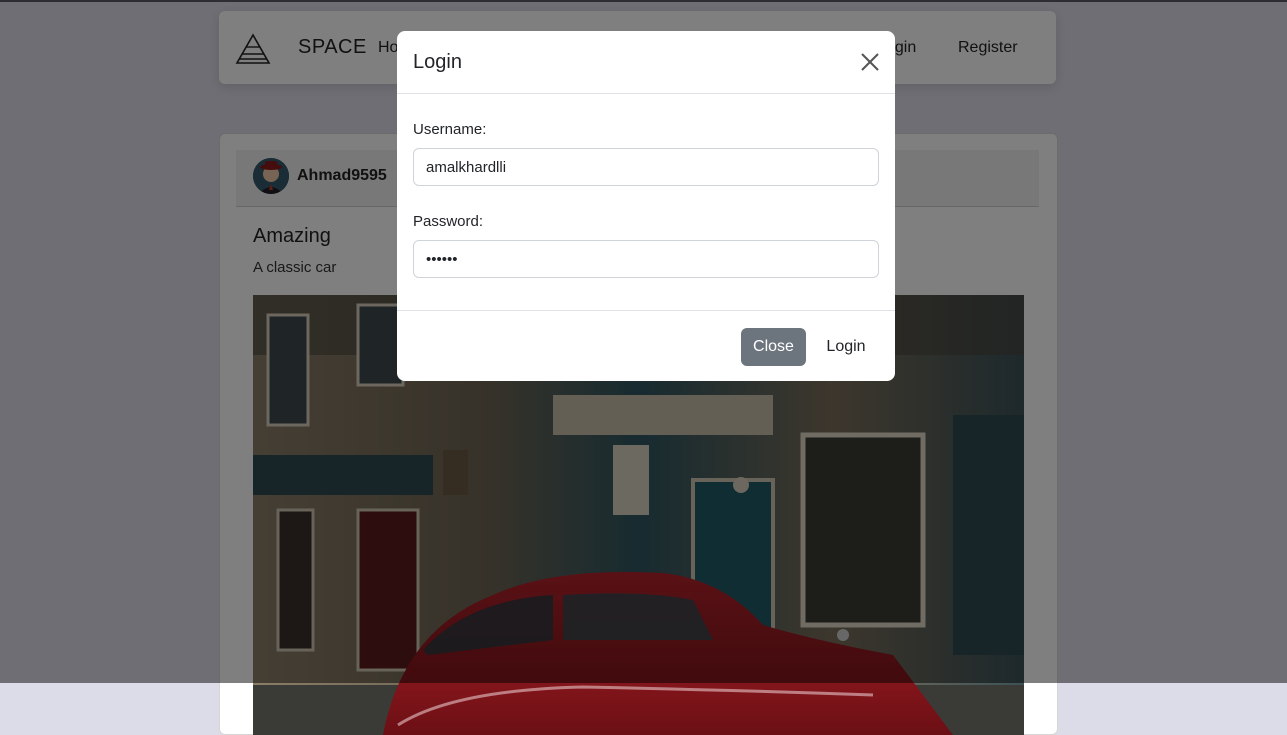 This screenshot has height=735, width=1287. Describe the element at coordinates (773, 347) in the screenshot. I see `close-button: Close` at that location.